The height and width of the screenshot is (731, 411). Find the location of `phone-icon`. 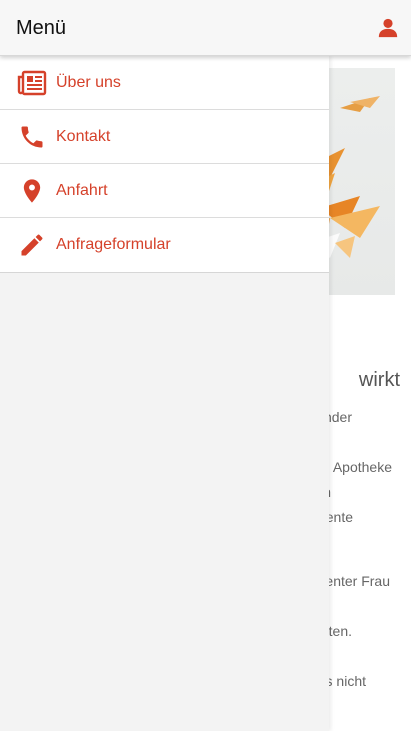

phone-icon is located at coordinates (28, 137).